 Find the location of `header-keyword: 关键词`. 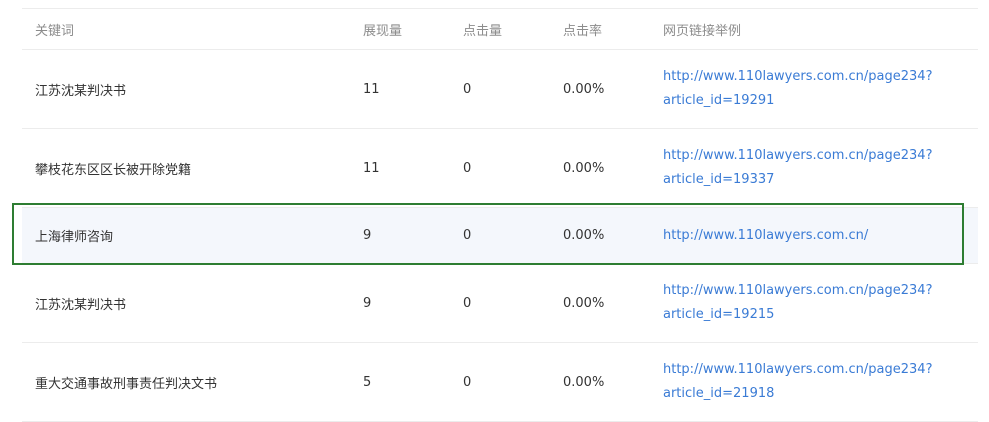

header-keyword: 关键词 is located at coordinates (55, 31).